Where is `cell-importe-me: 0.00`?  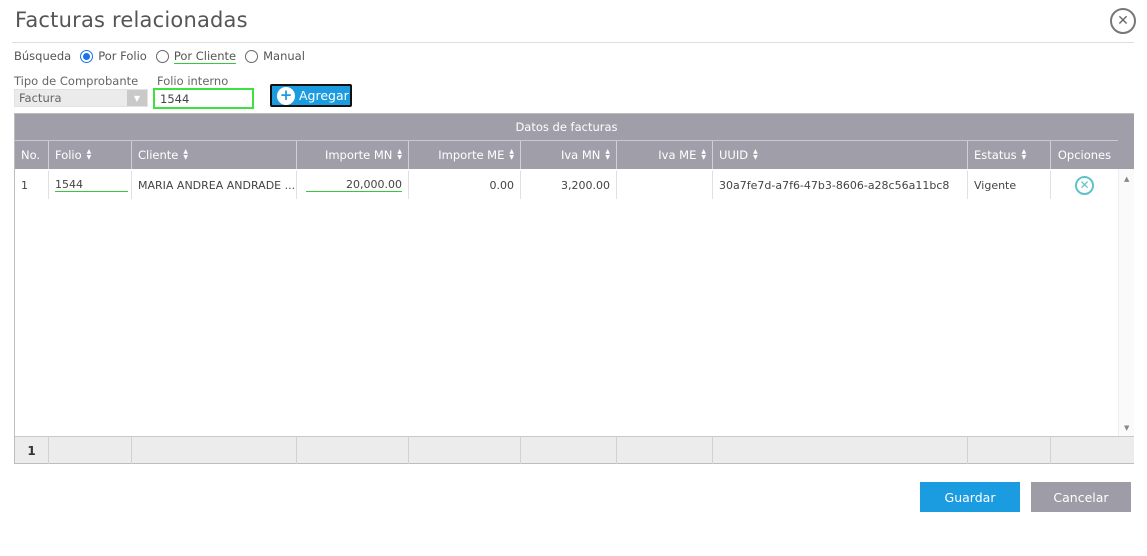
cell-importe-me: 0.00 is located at coordinates (465, 185).